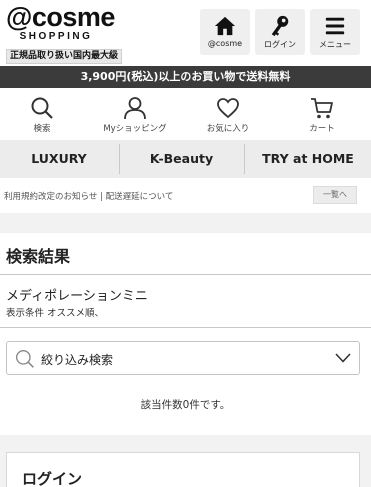  Describe the element at coordinates (55, 313) in the screenshot. I see `sort-condition: 表示条件 オススメ順、` at that location.